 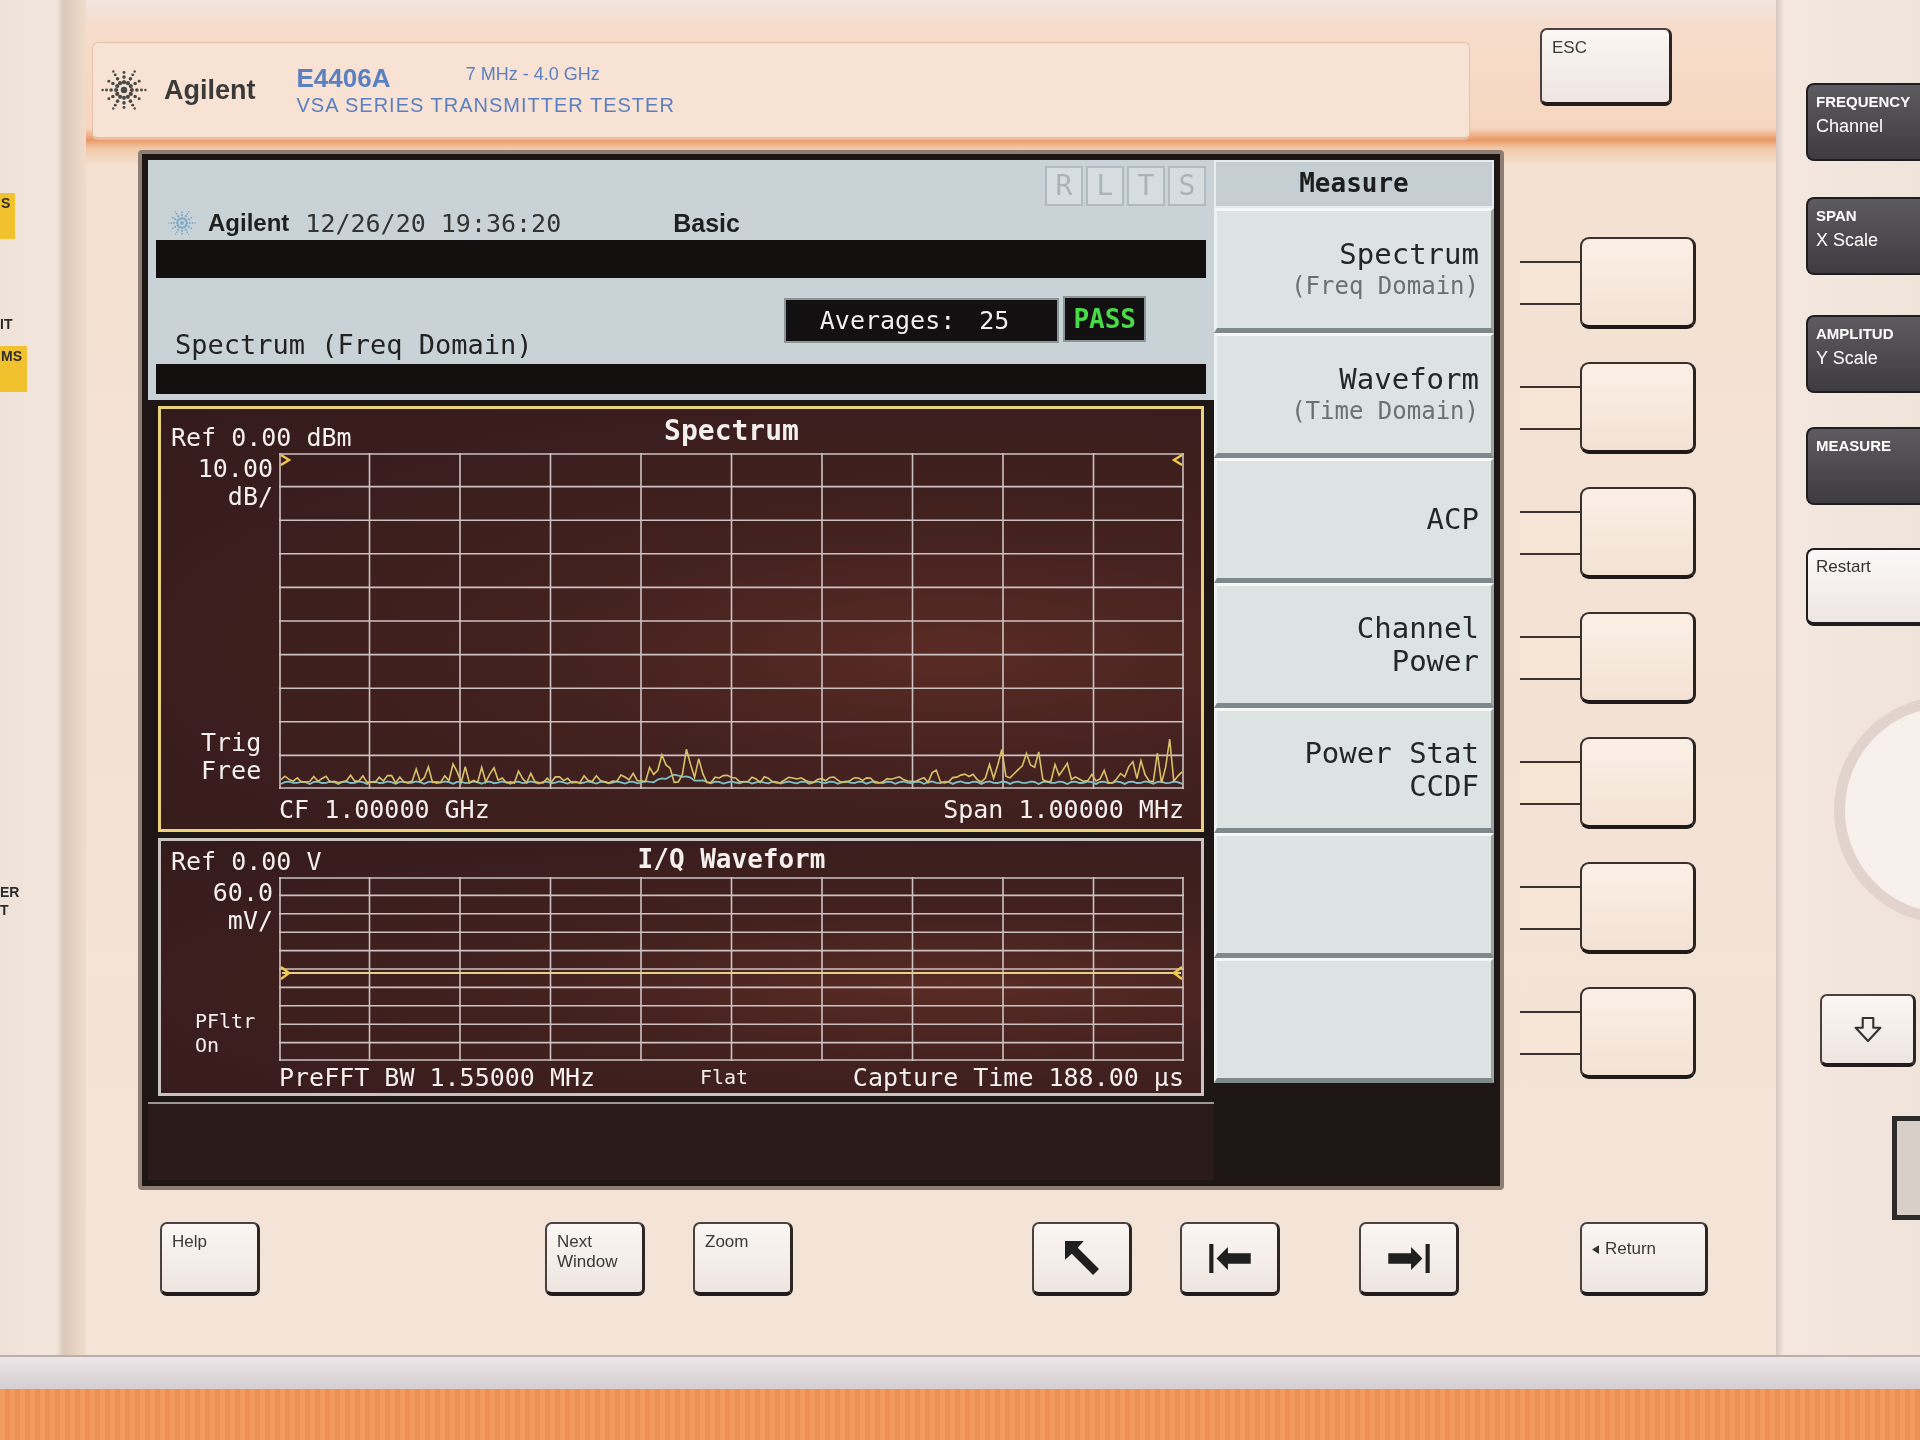 I want to click on panel-key: MEASURE, so click(x=1863, y=466).